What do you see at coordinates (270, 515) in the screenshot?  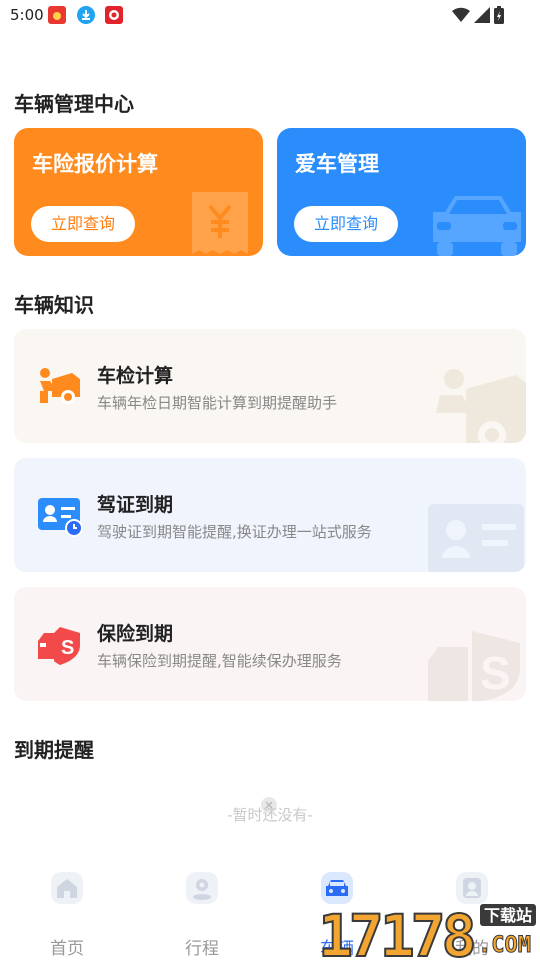 I see `license-expiry-card: 驾证到期 驾驶证到期智能提醒,换证办理一站式服务` at bounding box center [270, 515].